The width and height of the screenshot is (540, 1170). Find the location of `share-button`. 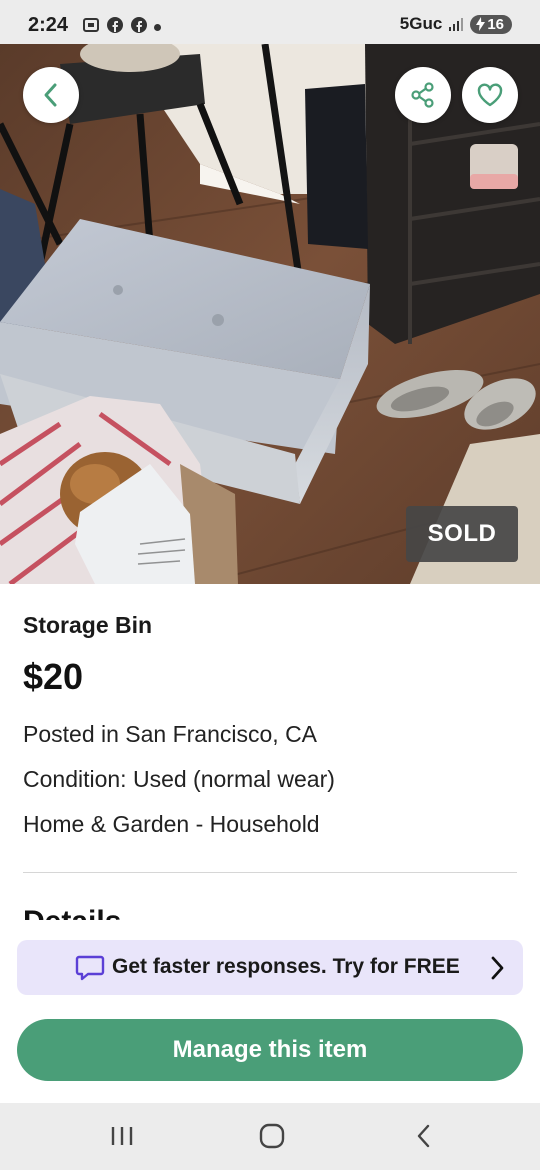

share-button is located at coordinates (423, 95).